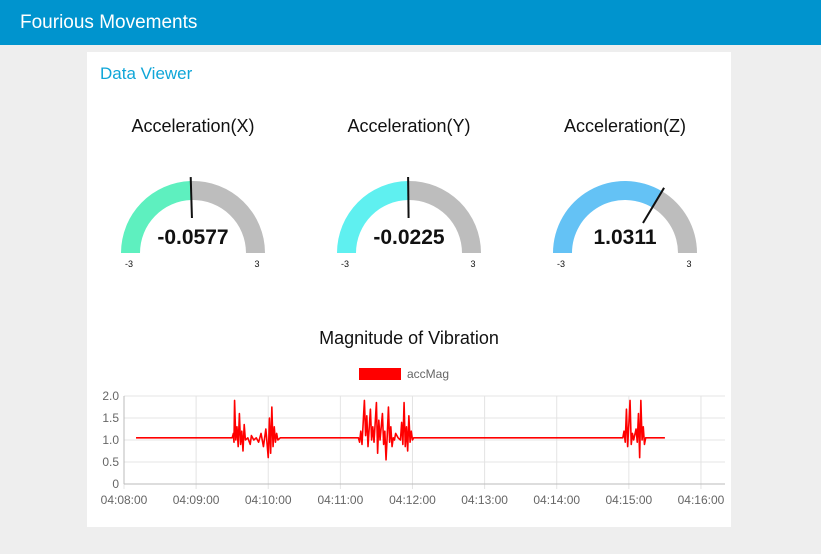  I want to click on x-tick-label: 04:08:00, so click(124, 500).